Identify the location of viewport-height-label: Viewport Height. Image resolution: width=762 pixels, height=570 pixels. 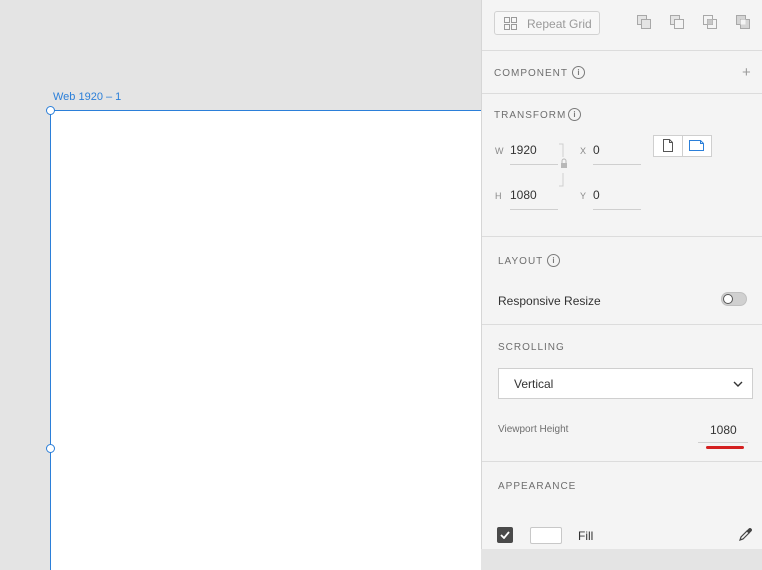
(533, 429).